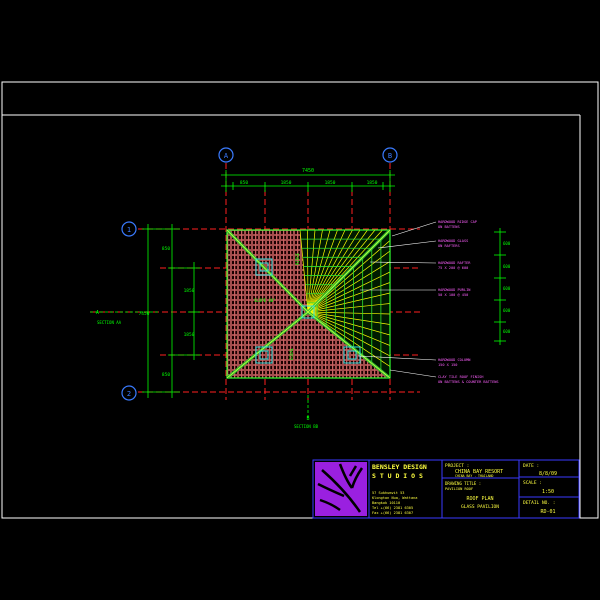  What do you see at coordinates (308, 271) in the screenshot?
I see `glass-mullion` at bounding box center [308, 271].